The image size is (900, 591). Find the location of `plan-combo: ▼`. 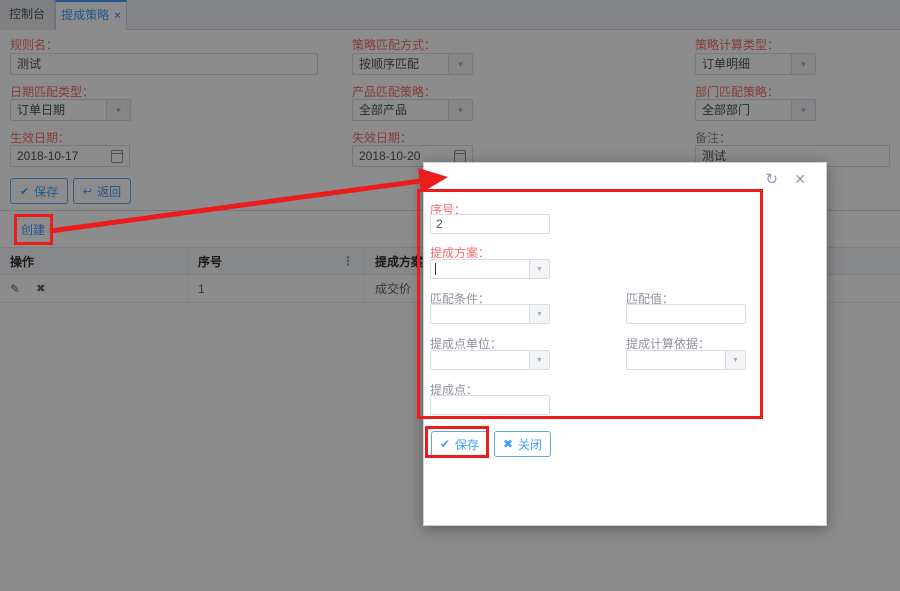

plan-combo: ▼ is located at coordinates (490, 269).